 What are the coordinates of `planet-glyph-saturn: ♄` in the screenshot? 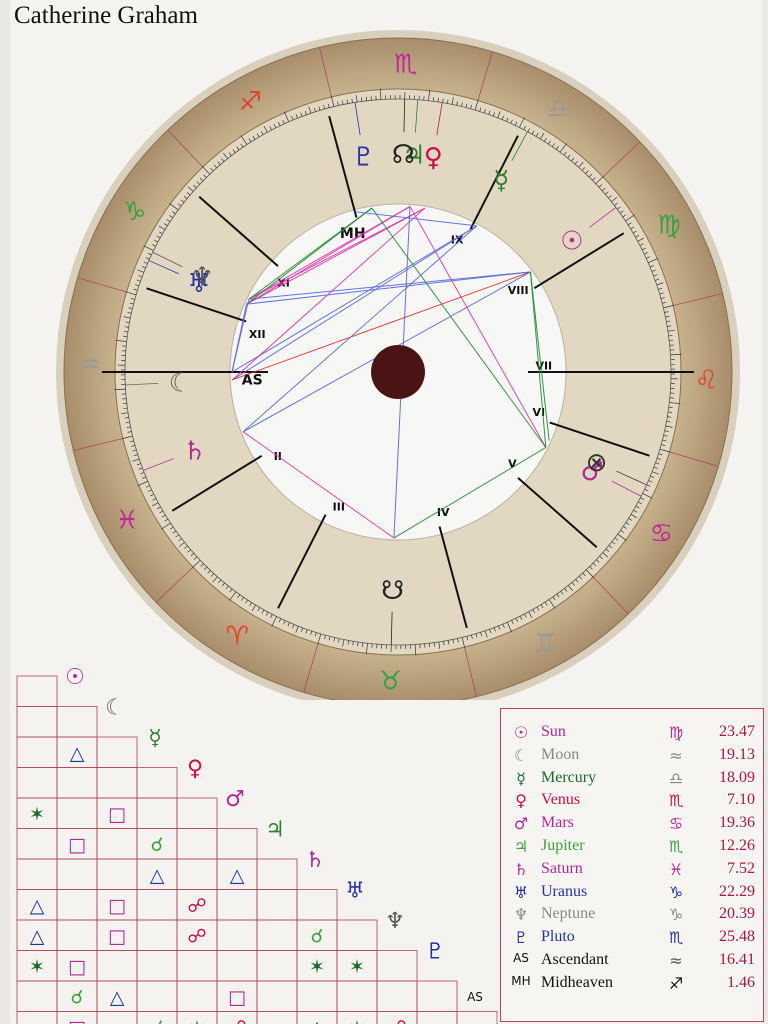 It's located at (194, 452).